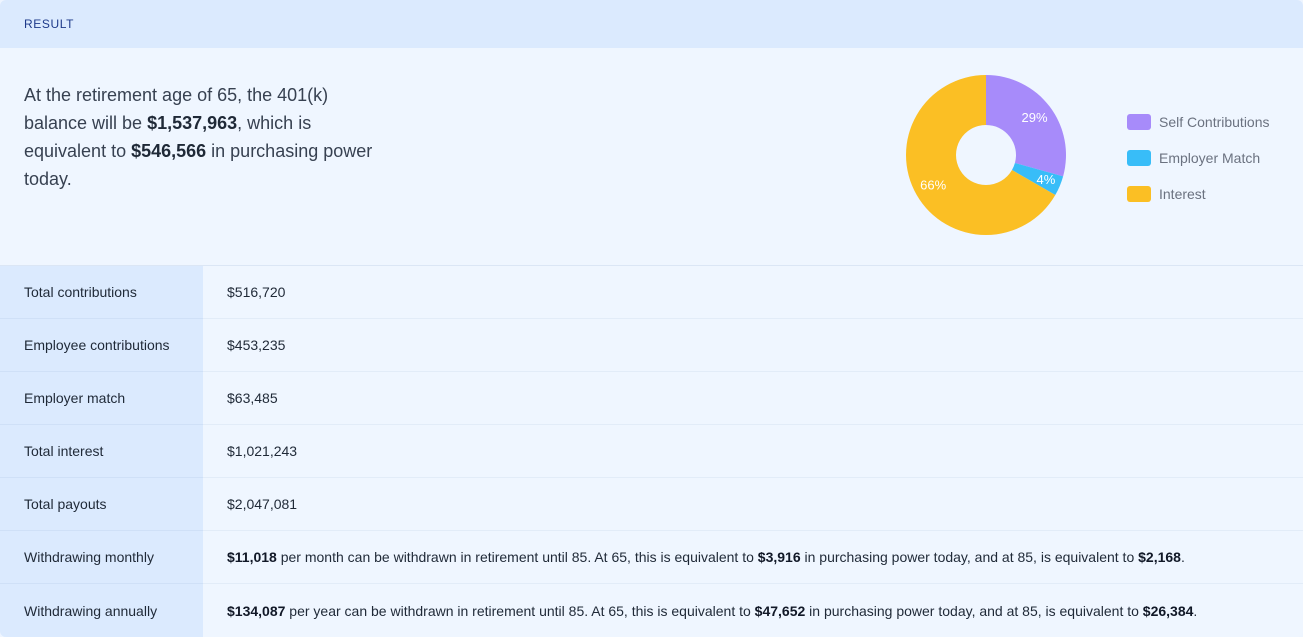 This screenshot has height=637, width=1303. Describe the element at coordinates (256, 610) in the screenshot. I see `annual-withdrawal-amount: $134,087` at that location.